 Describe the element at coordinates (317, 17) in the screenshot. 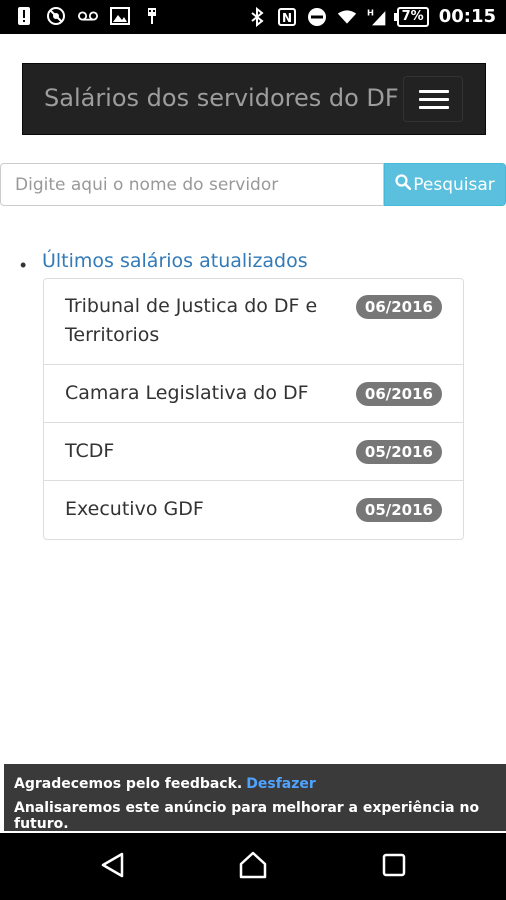

I see `do-not-disturb-icon` at that location.